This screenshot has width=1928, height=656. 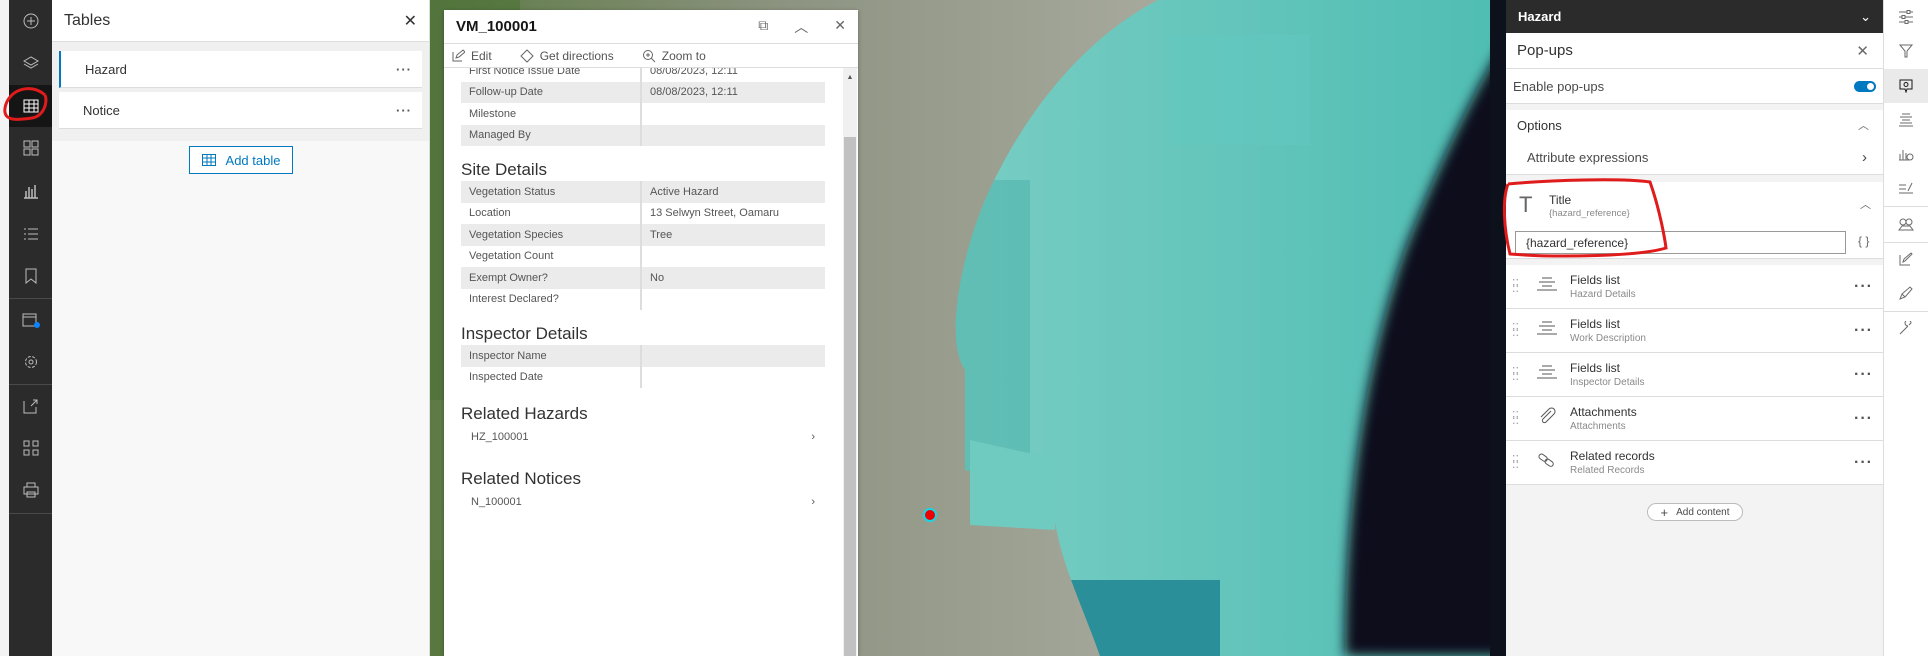 What do you see at coordinates (674, 56) in the screenshot?
I see `zoom-to-button: Zoom to` at bounding box center [674, 56].